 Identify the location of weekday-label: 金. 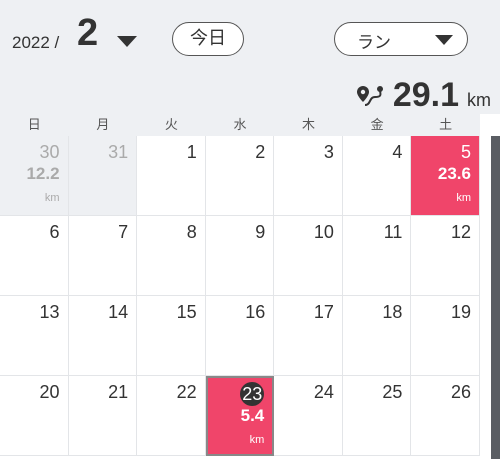
(377, 124).